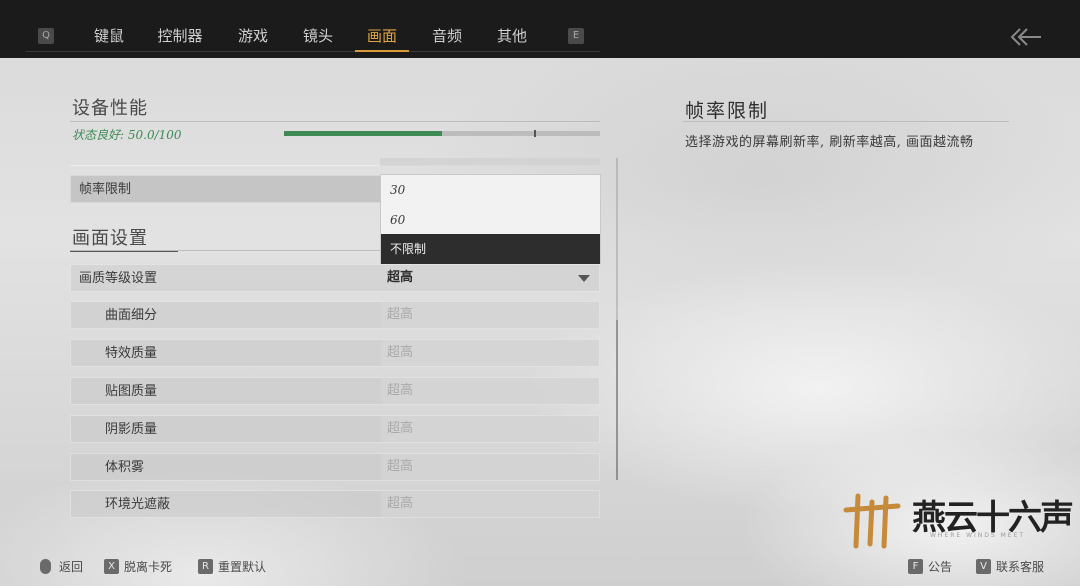 This screenshot has width=1080, height=586. Describe the element at coordinates (138, 504) in the screenshot. I see `setting-label: 环境光遮蔽` at that location.